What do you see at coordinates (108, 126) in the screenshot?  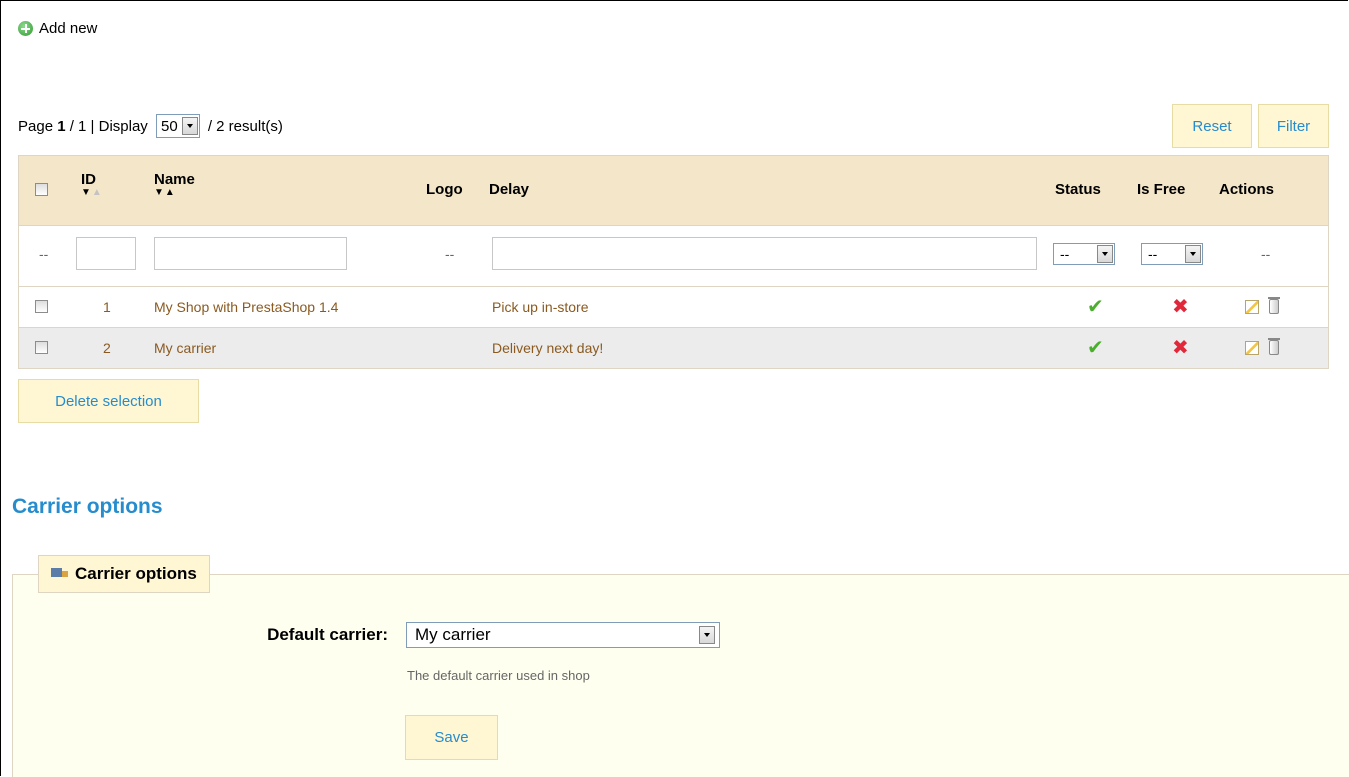 I see `page-suffix: / 1 | Display` at bounding box center [108, 126].